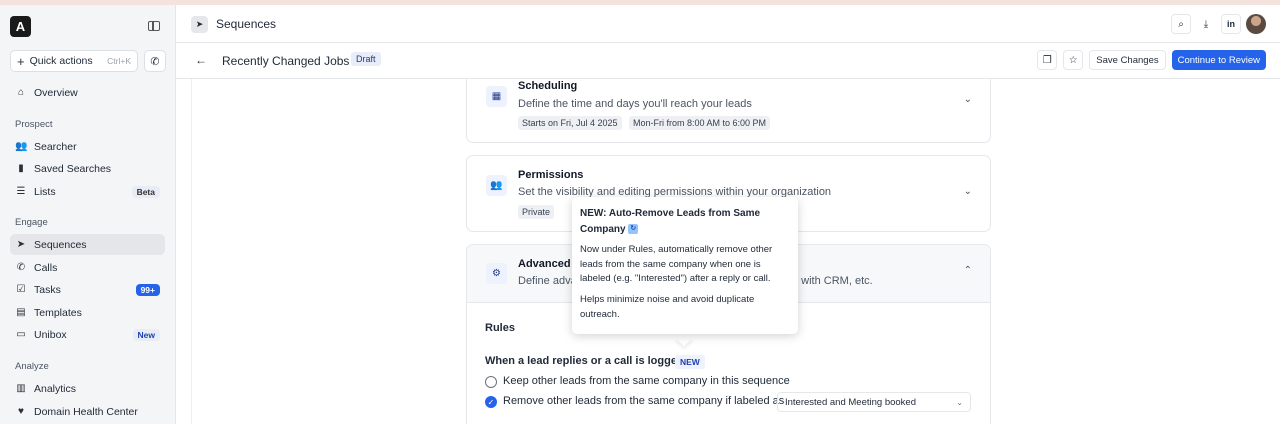 The height and width of the screenshot is (424, 1280). I want to click on sidebar-item-label: Domain Health Center, so click(86, 411).